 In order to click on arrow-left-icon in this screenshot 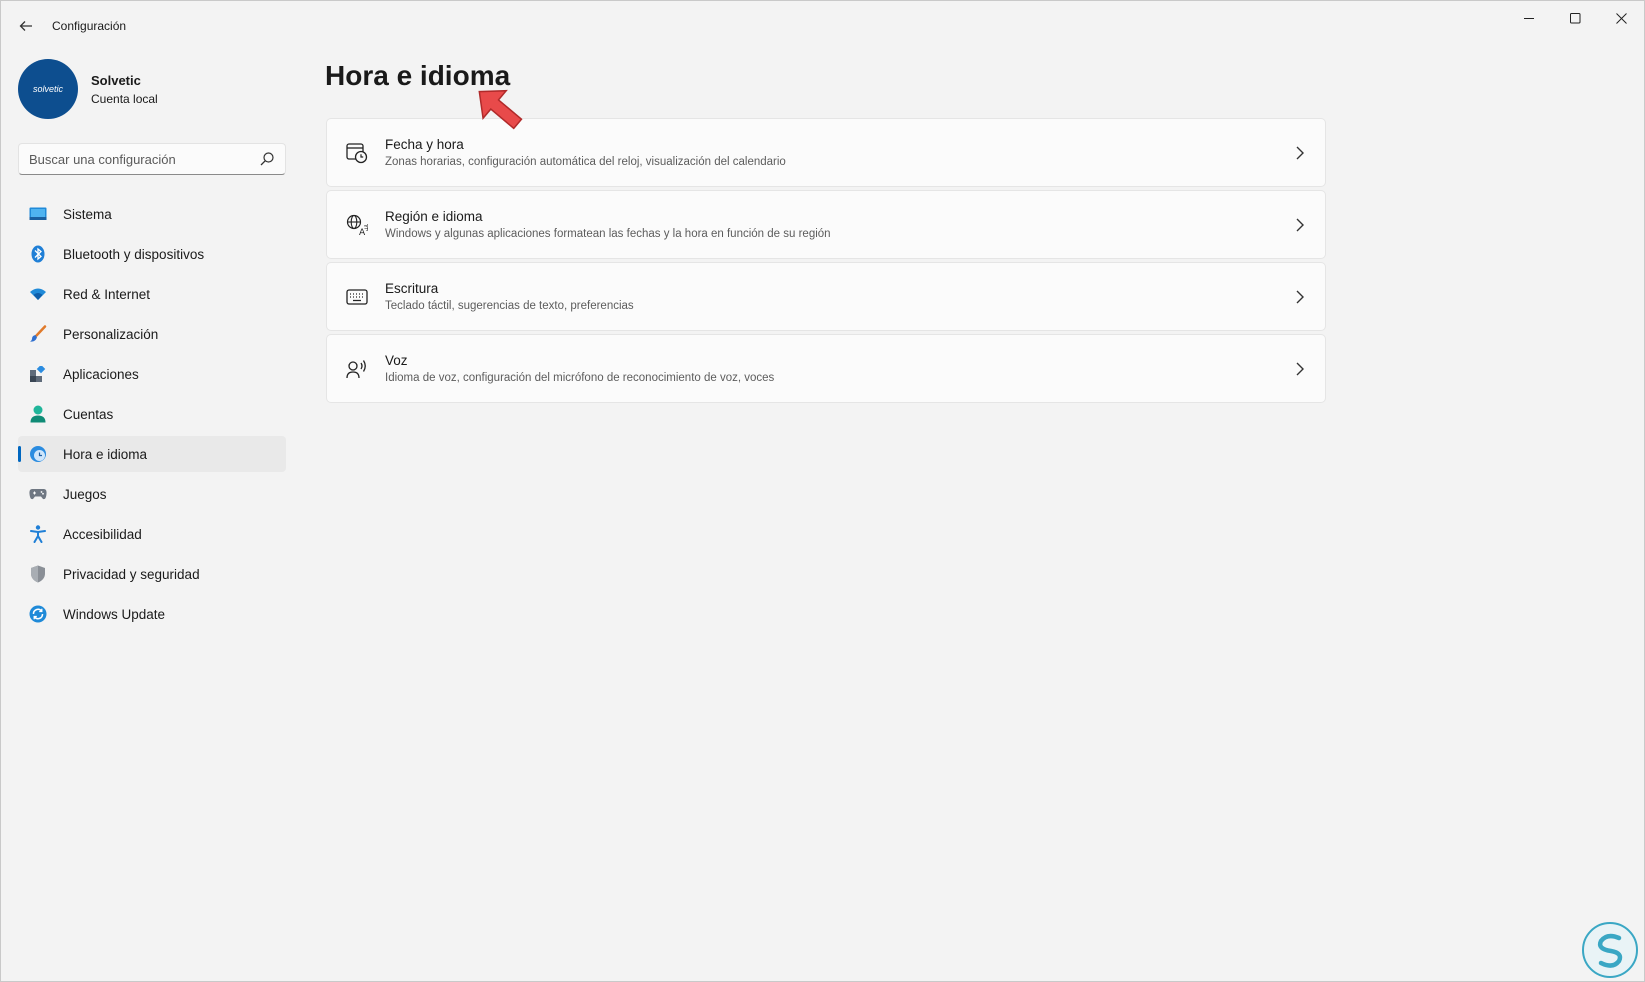, I will do `click(25, 26)`.